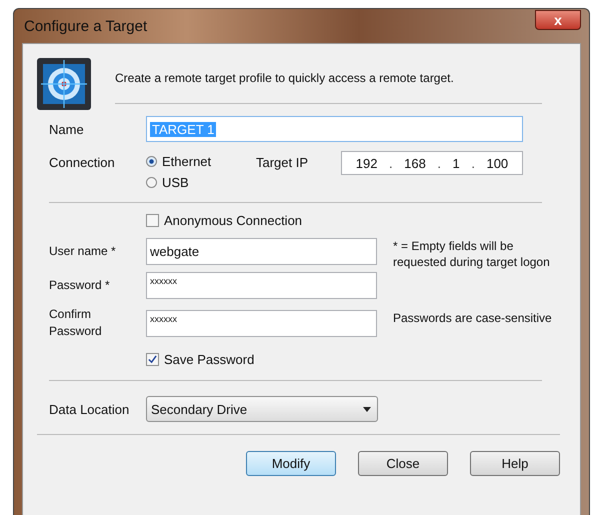 This screenshot has height=515, width=600. I want to click on field-label: Confirm Password, so click(76, 323).